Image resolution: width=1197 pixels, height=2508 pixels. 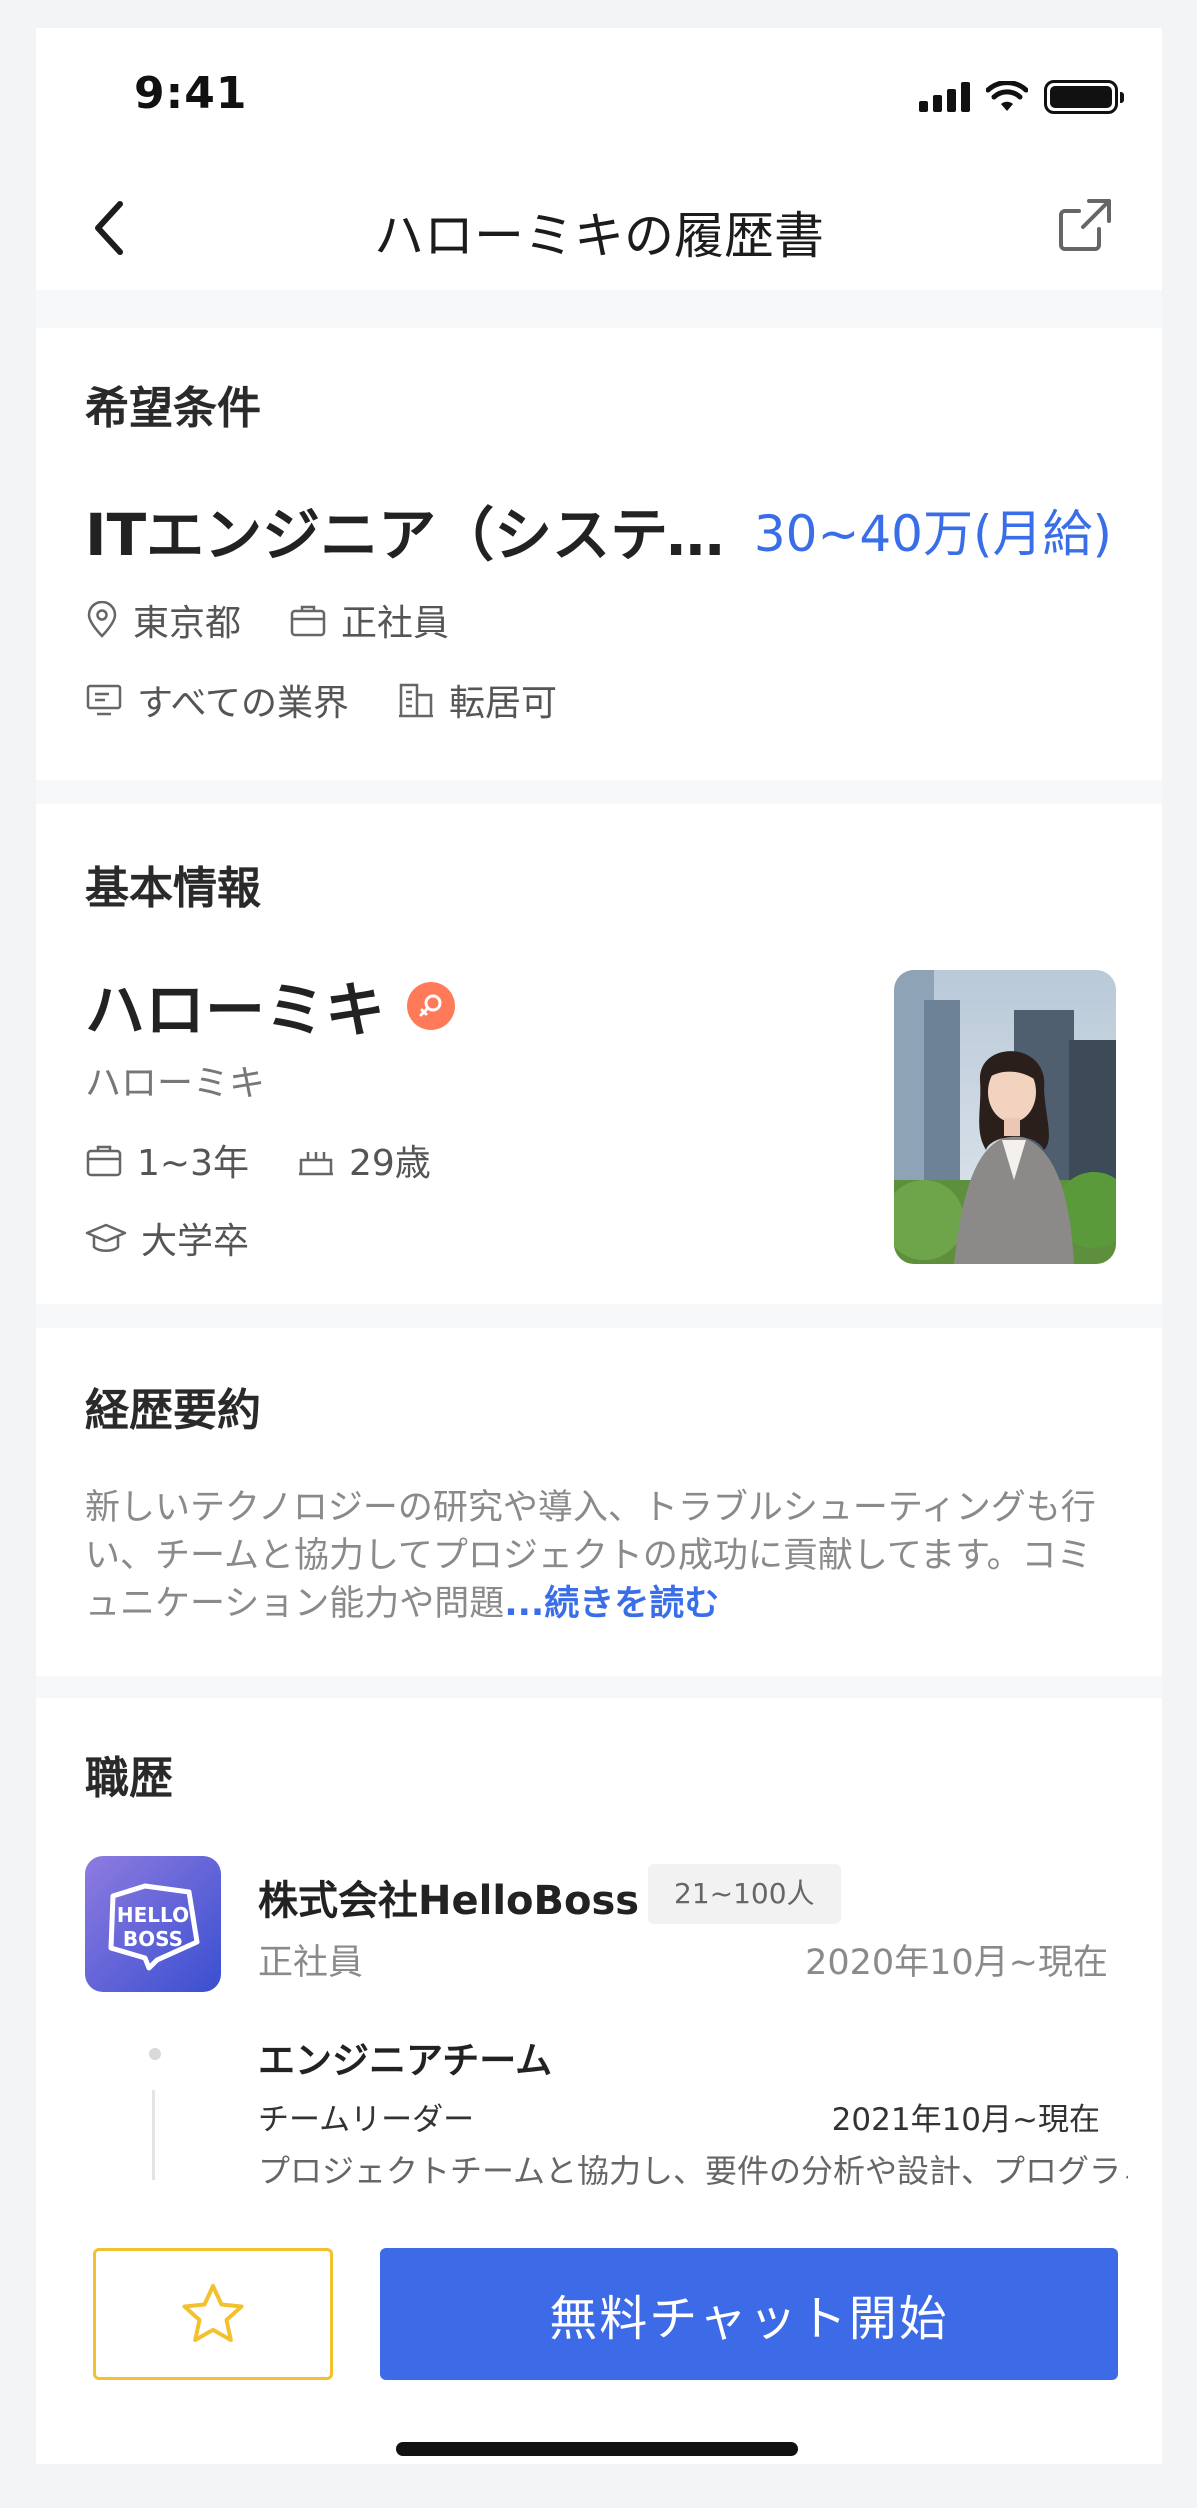 I want to click on location-row: 東京都 正社員, so click(x=291, y=620).